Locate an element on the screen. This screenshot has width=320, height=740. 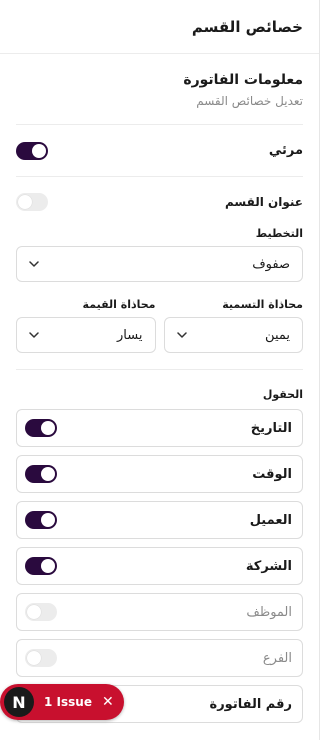
field-card: الفرع is located at coordinates (159, 658).